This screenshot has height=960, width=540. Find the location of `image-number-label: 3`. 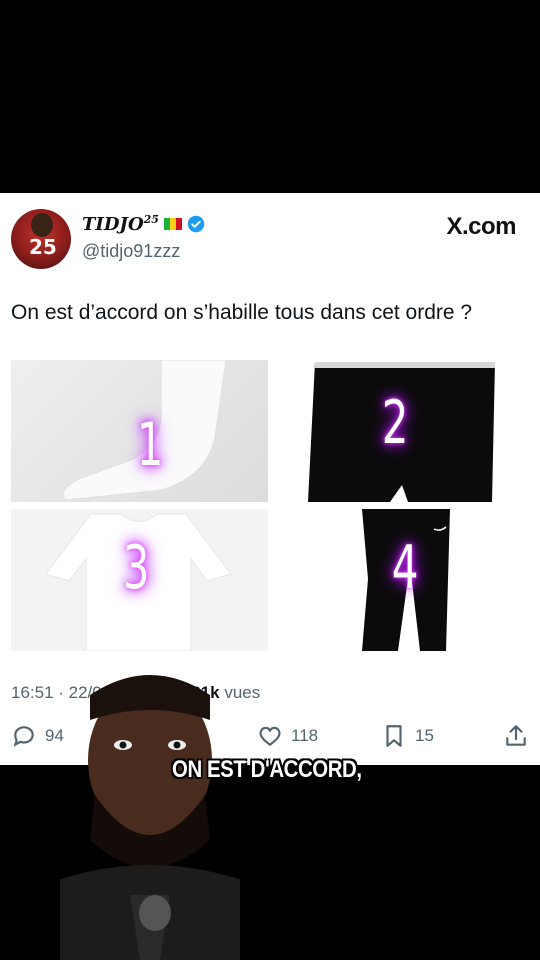

image-number-label: 3 is located at coordinates (136, 568).